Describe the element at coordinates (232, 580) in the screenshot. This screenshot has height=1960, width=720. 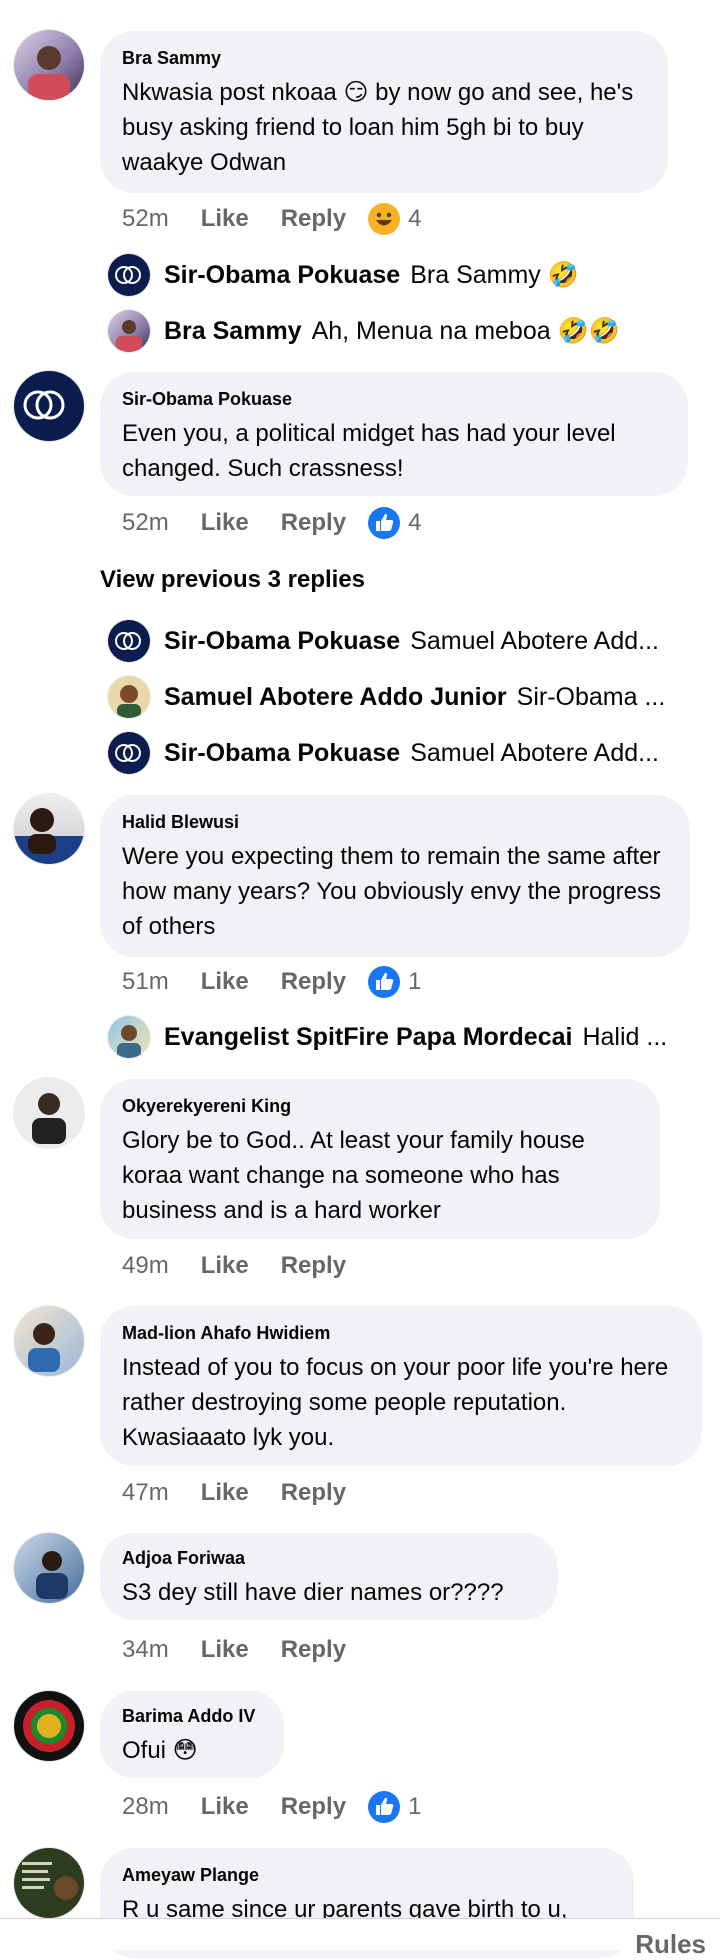
I see `view-previous-replies-link: View previous 3 replies` at that location.